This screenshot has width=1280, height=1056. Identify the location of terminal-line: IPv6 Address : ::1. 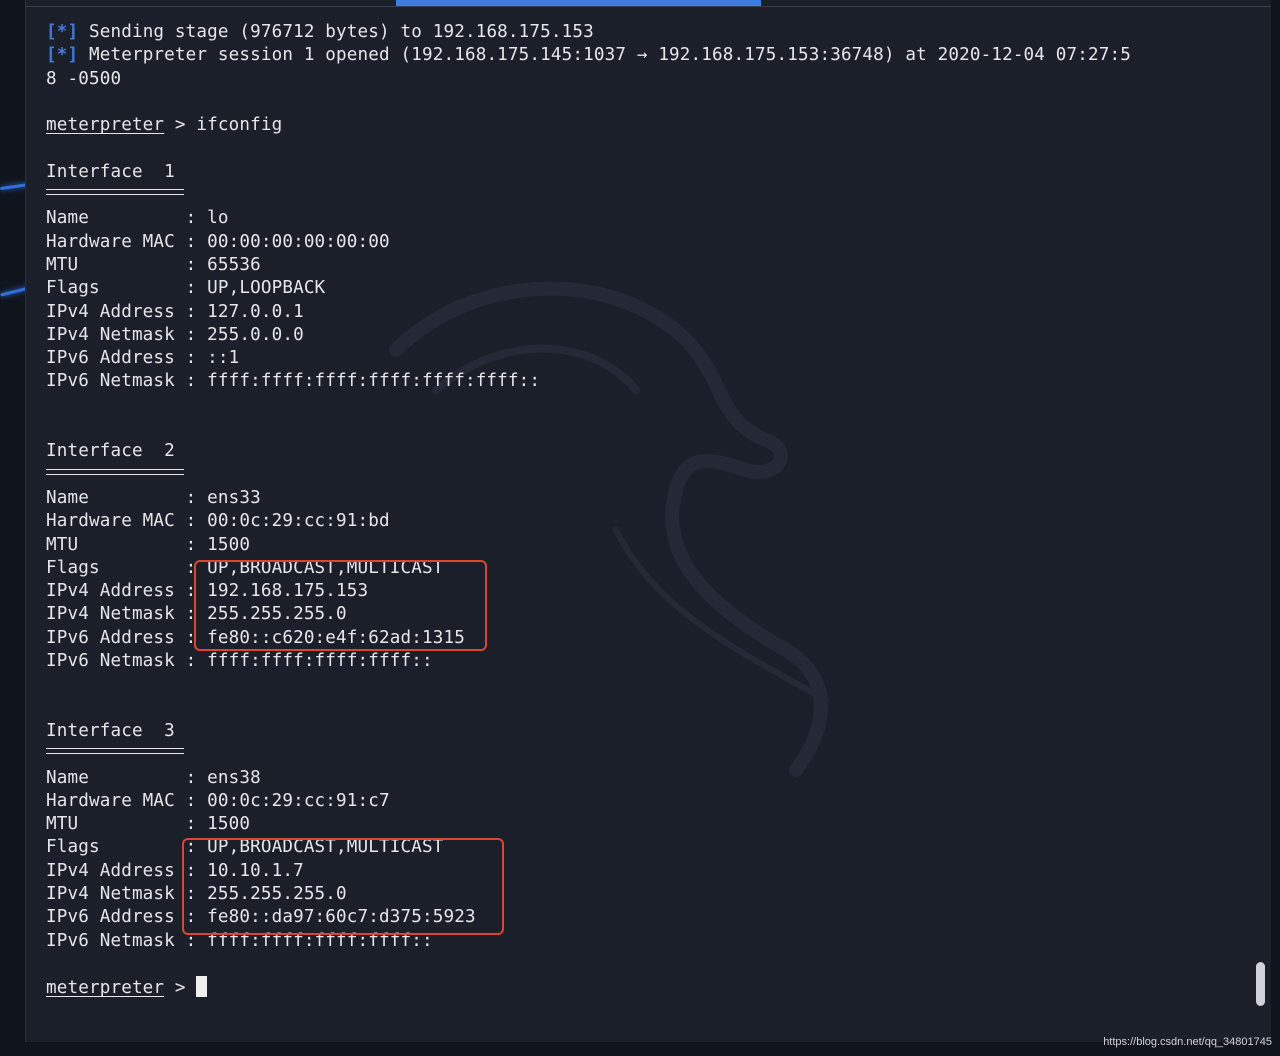
(588, 358).